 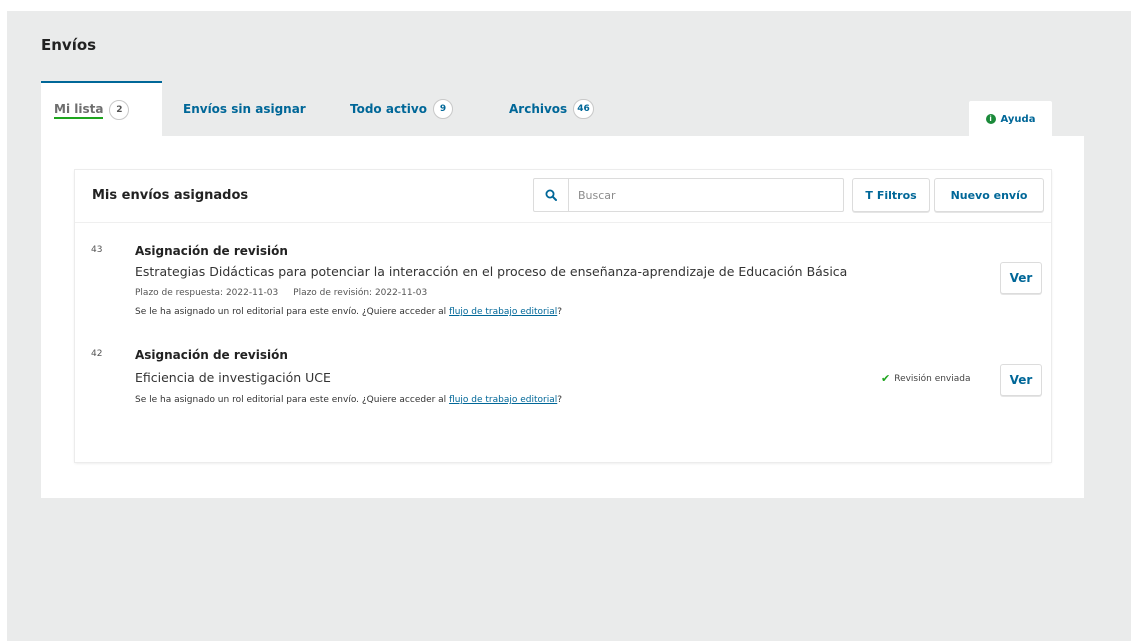 I want to click on search-icon, so click(x=551, y=195).